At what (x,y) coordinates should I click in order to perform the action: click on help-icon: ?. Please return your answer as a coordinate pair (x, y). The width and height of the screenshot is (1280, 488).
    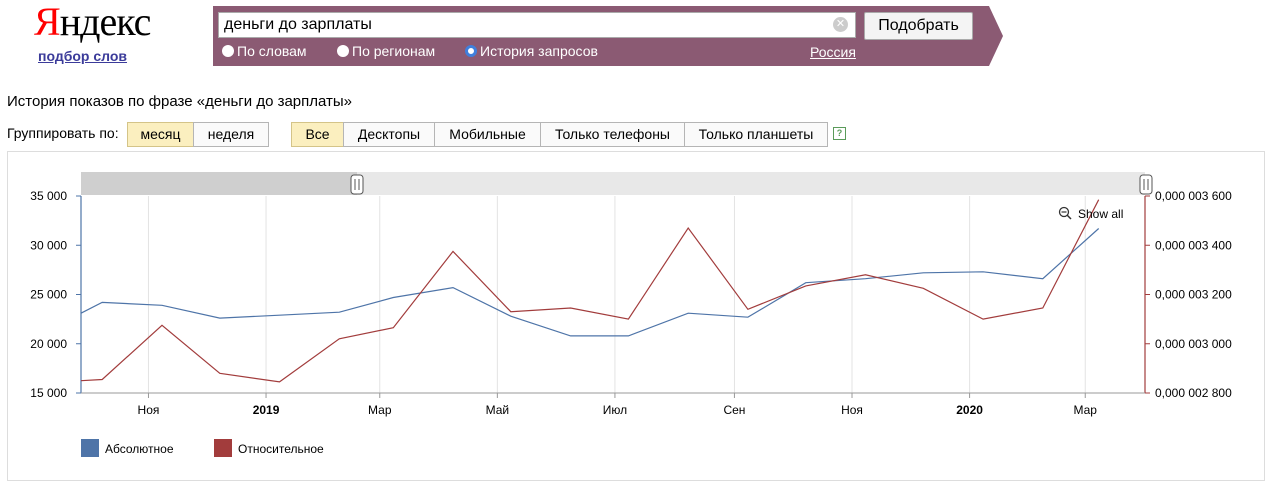
    Looking at the image, I should click on (839, 133).